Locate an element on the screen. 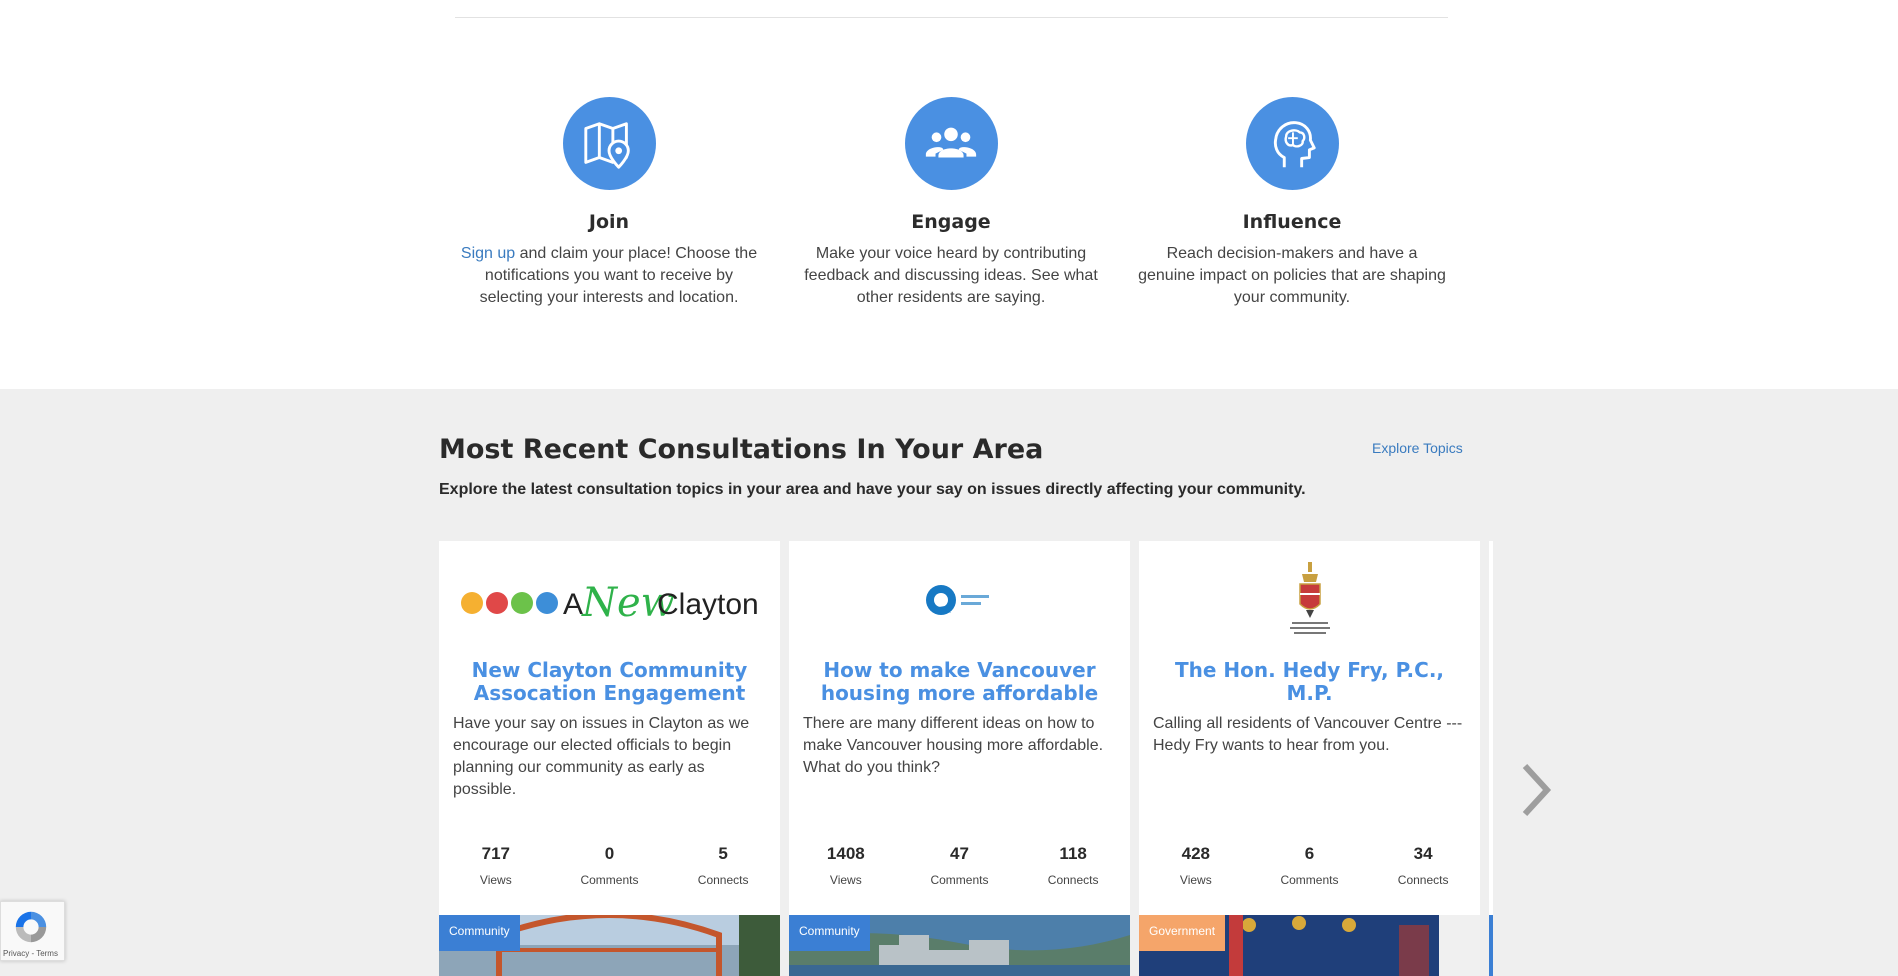 The height and width of the screenshot is (976, 1898). map-pin-icon is located at coordinates (609, 143).